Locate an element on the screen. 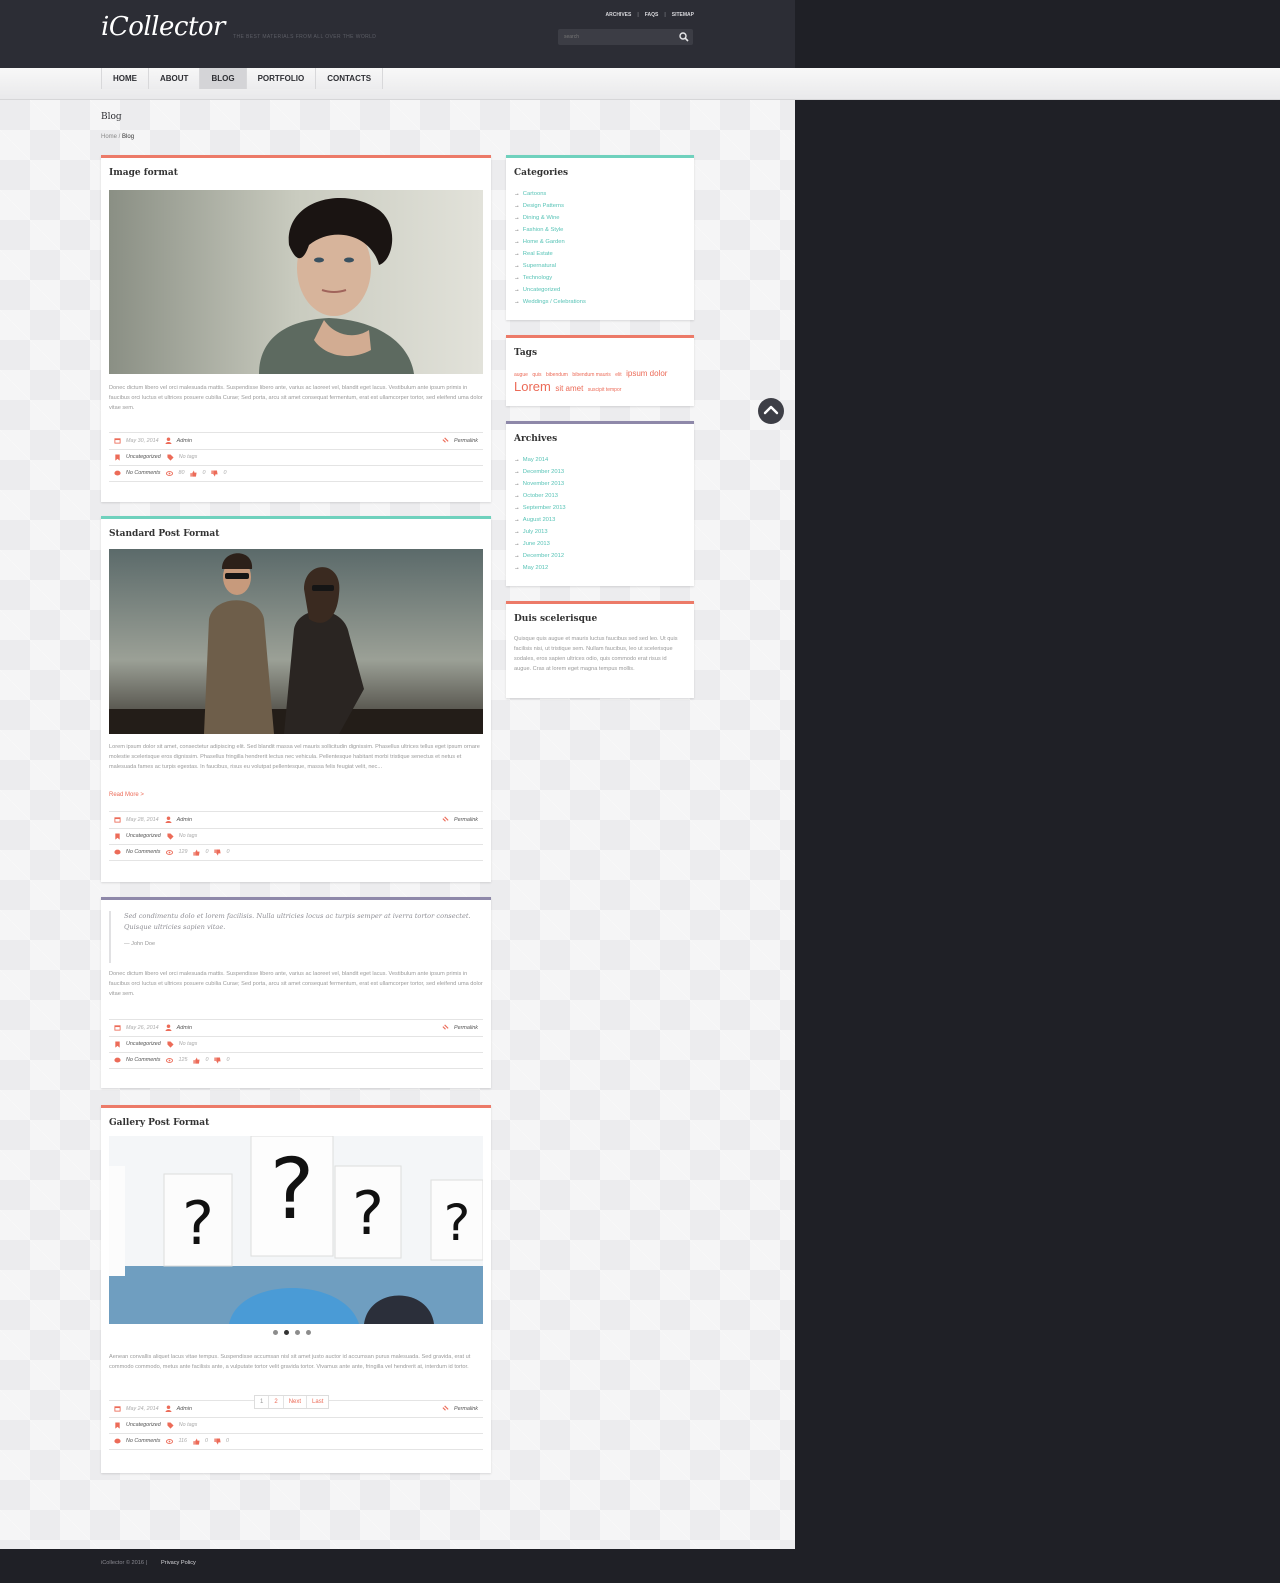  category-item: → Home & Garden is located at coordinates (550, 242).